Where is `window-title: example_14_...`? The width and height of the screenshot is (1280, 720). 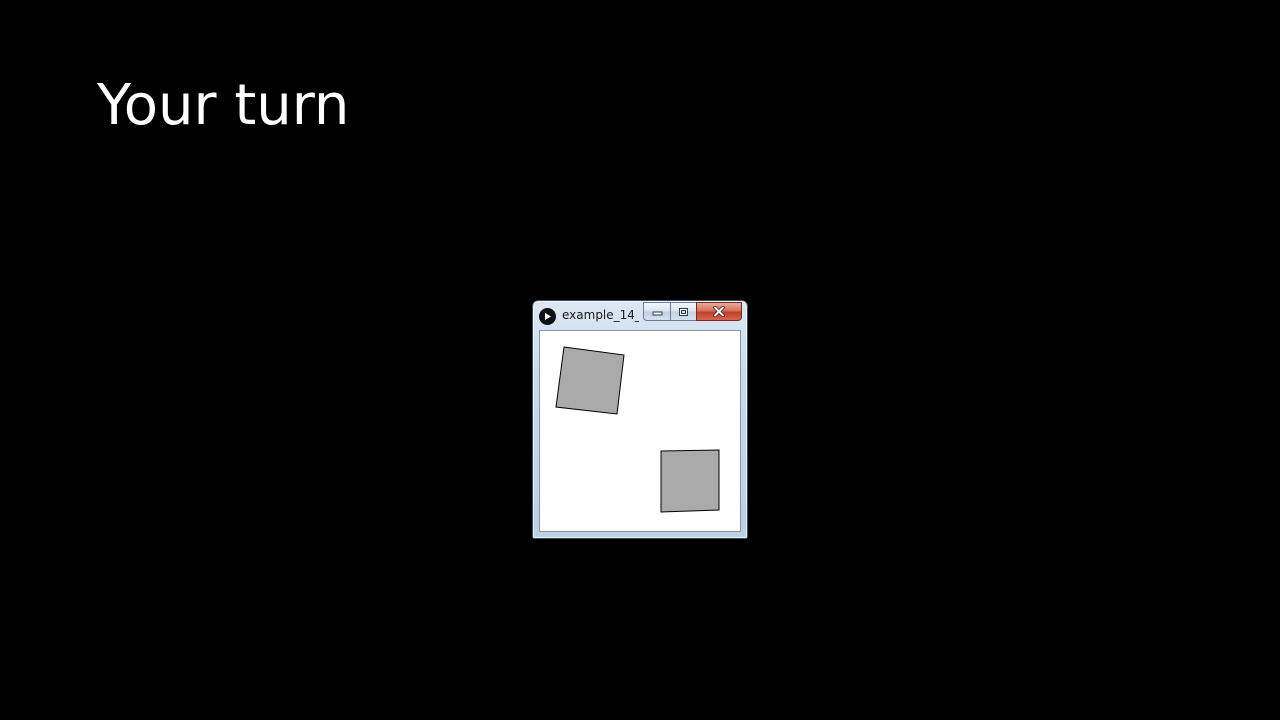
window-title: example_14_... is located at coordinates (600, 315).